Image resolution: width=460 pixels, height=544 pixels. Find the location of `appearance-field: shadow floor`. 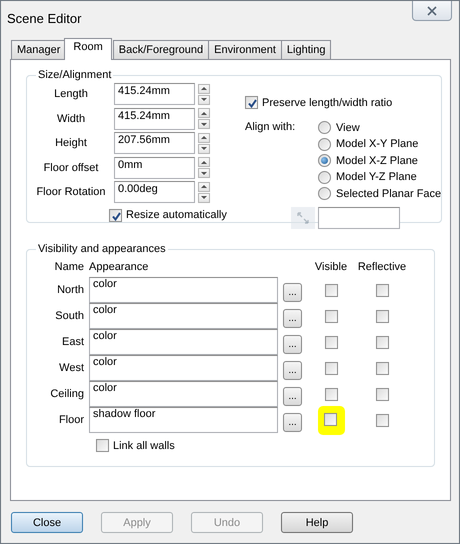

appearance-field: shadow floor is located at coordinates (183, 420).